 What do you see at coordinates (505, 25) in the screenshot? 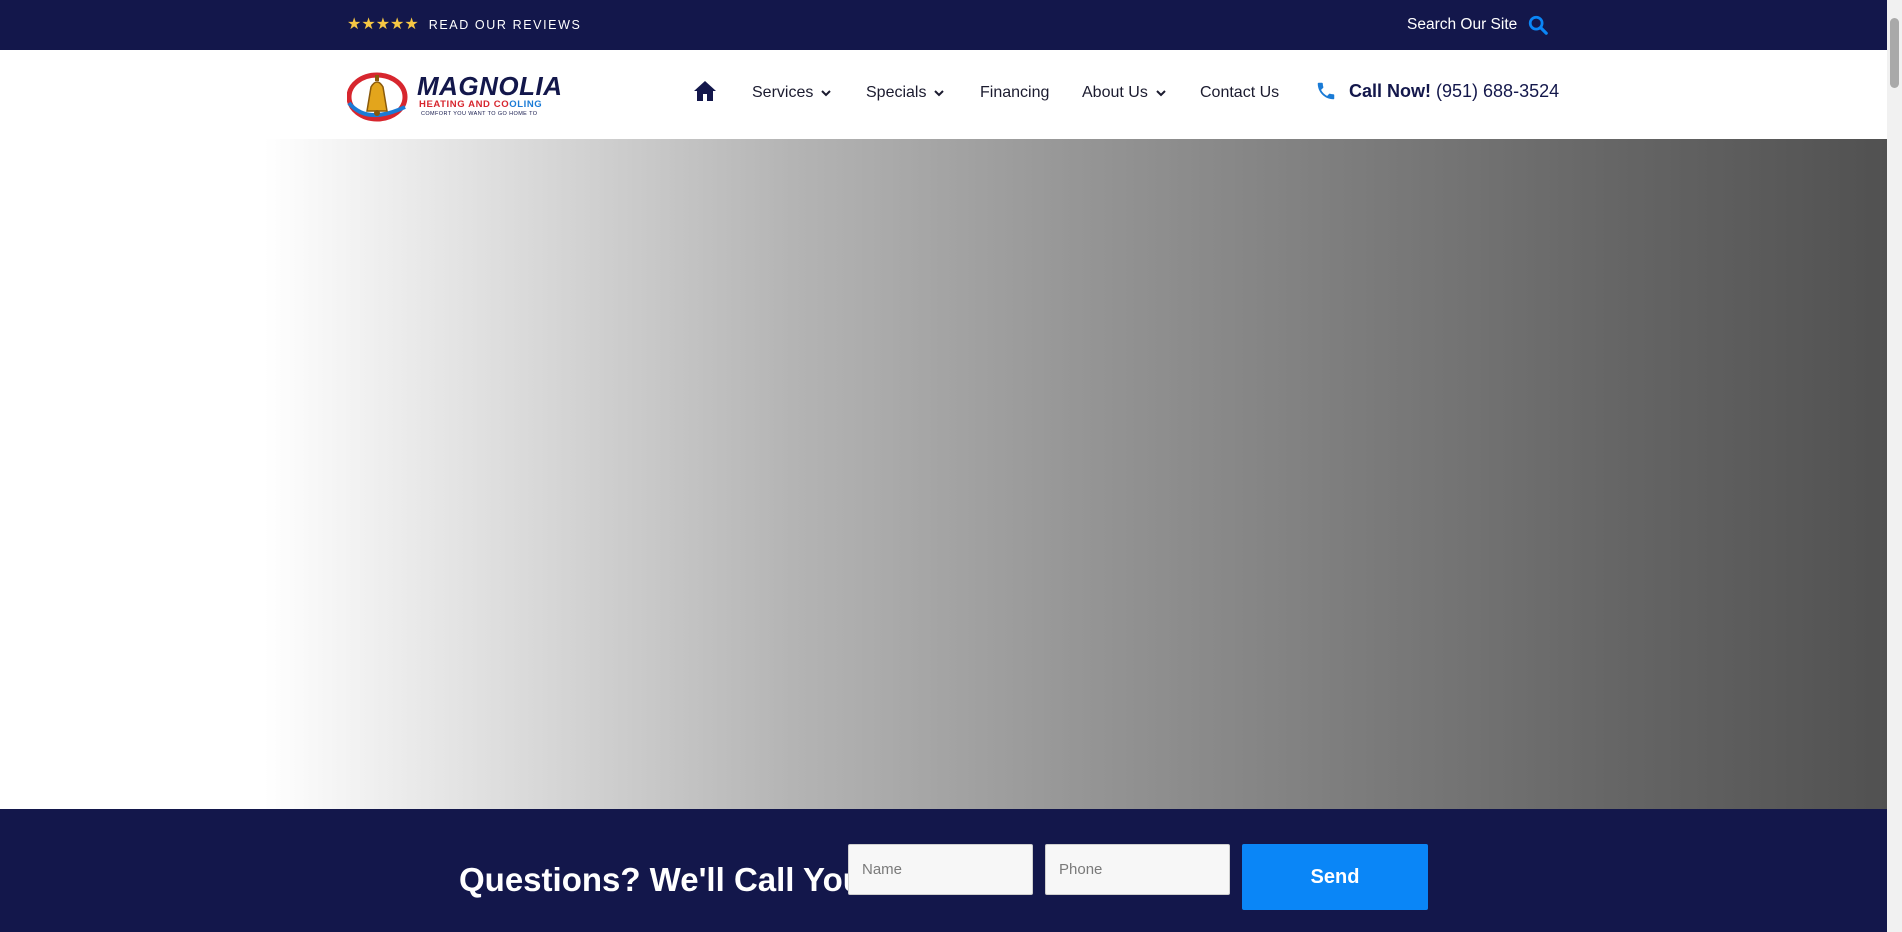
I see `read-reviews-label: READ OUR REVIEWS` at bounding box center [505, 25].